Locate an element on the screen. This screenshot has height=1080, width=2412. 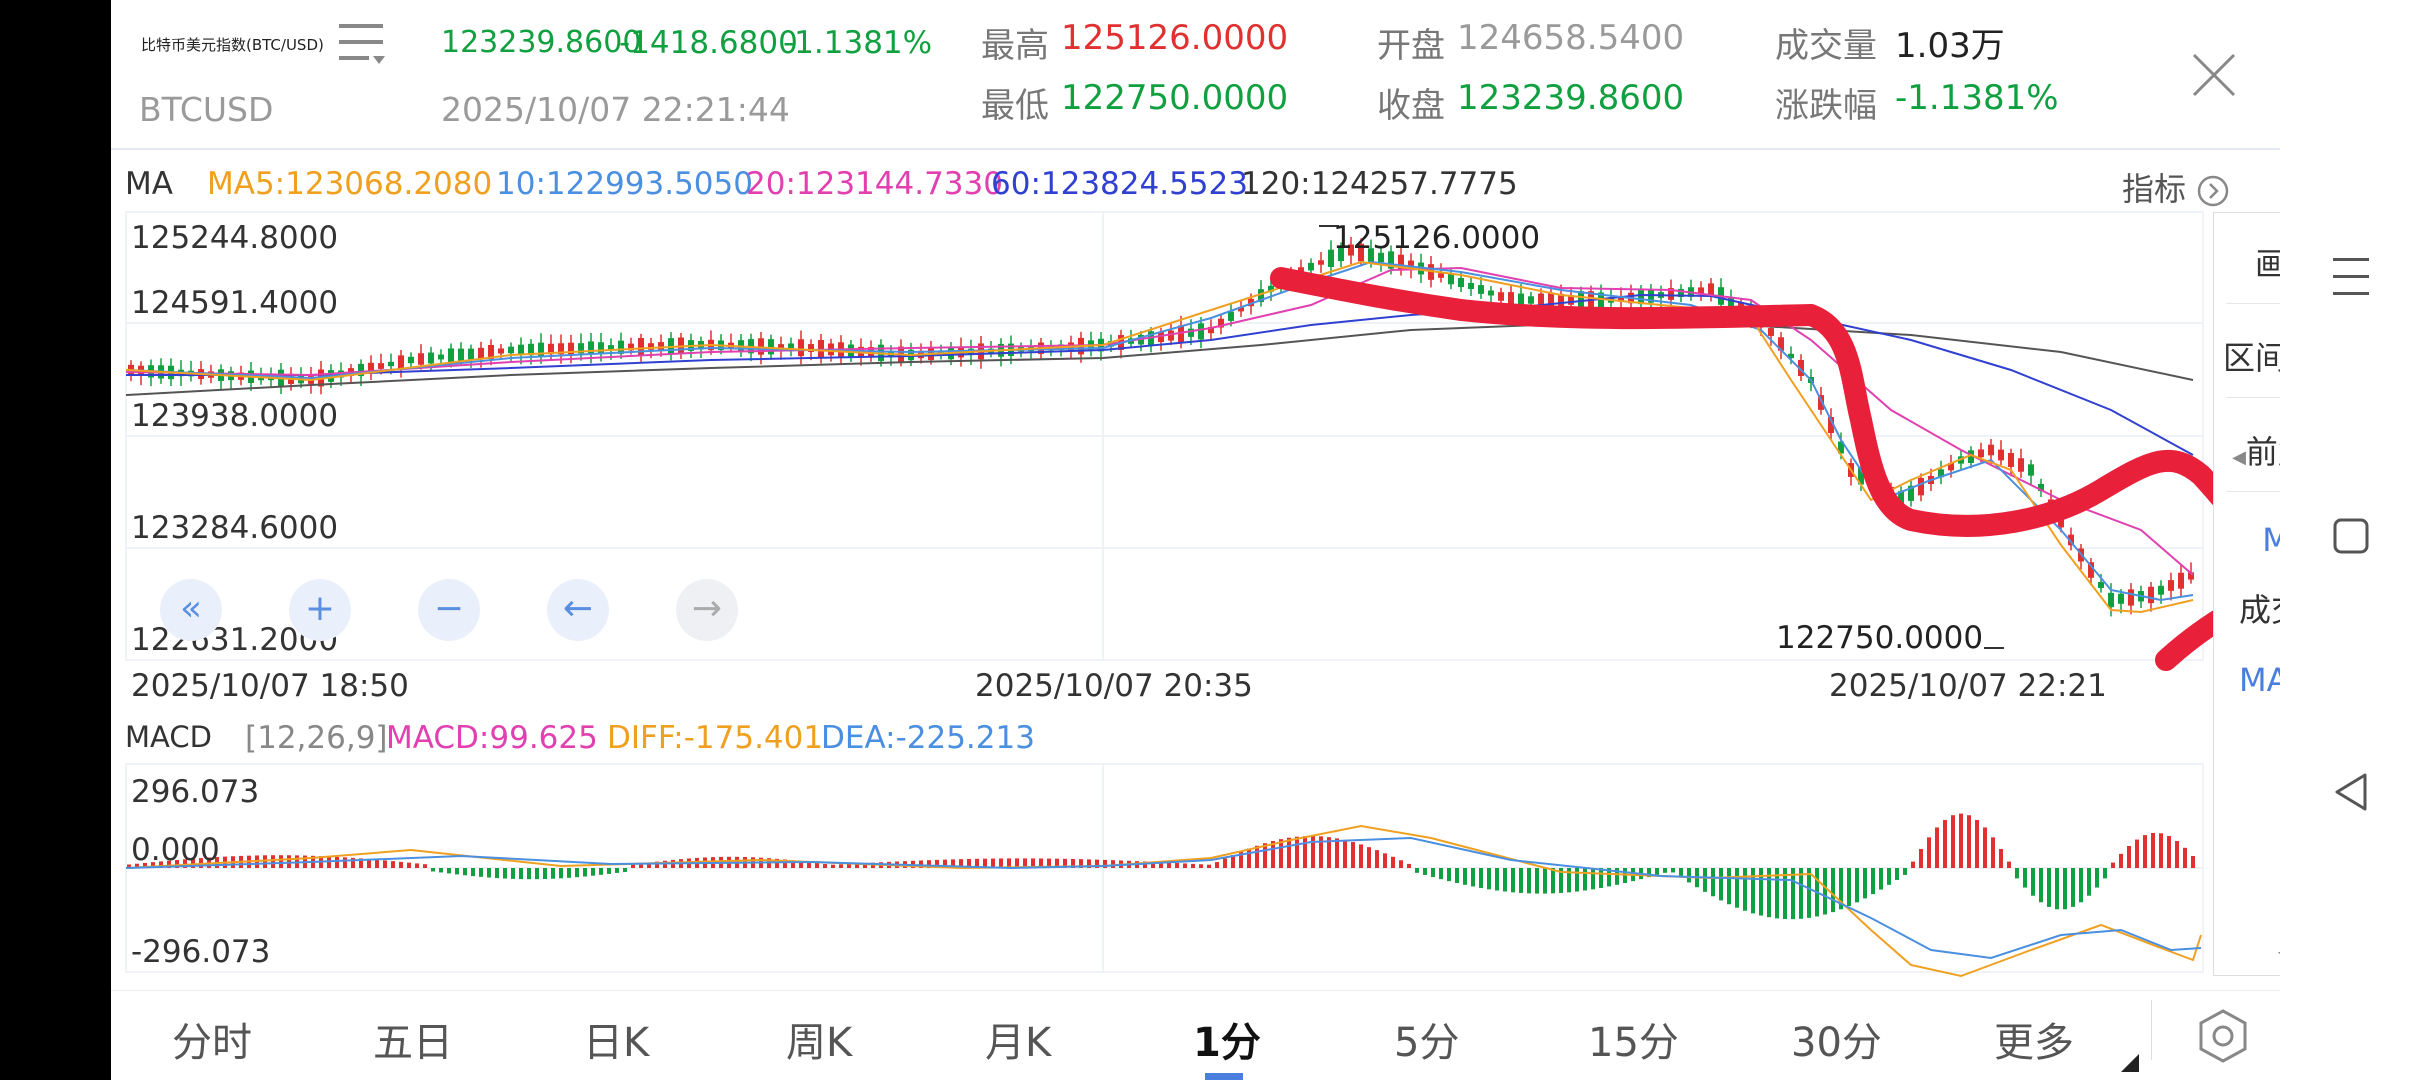
tab-more: 更多 is located at coordinates (2034, 1039).